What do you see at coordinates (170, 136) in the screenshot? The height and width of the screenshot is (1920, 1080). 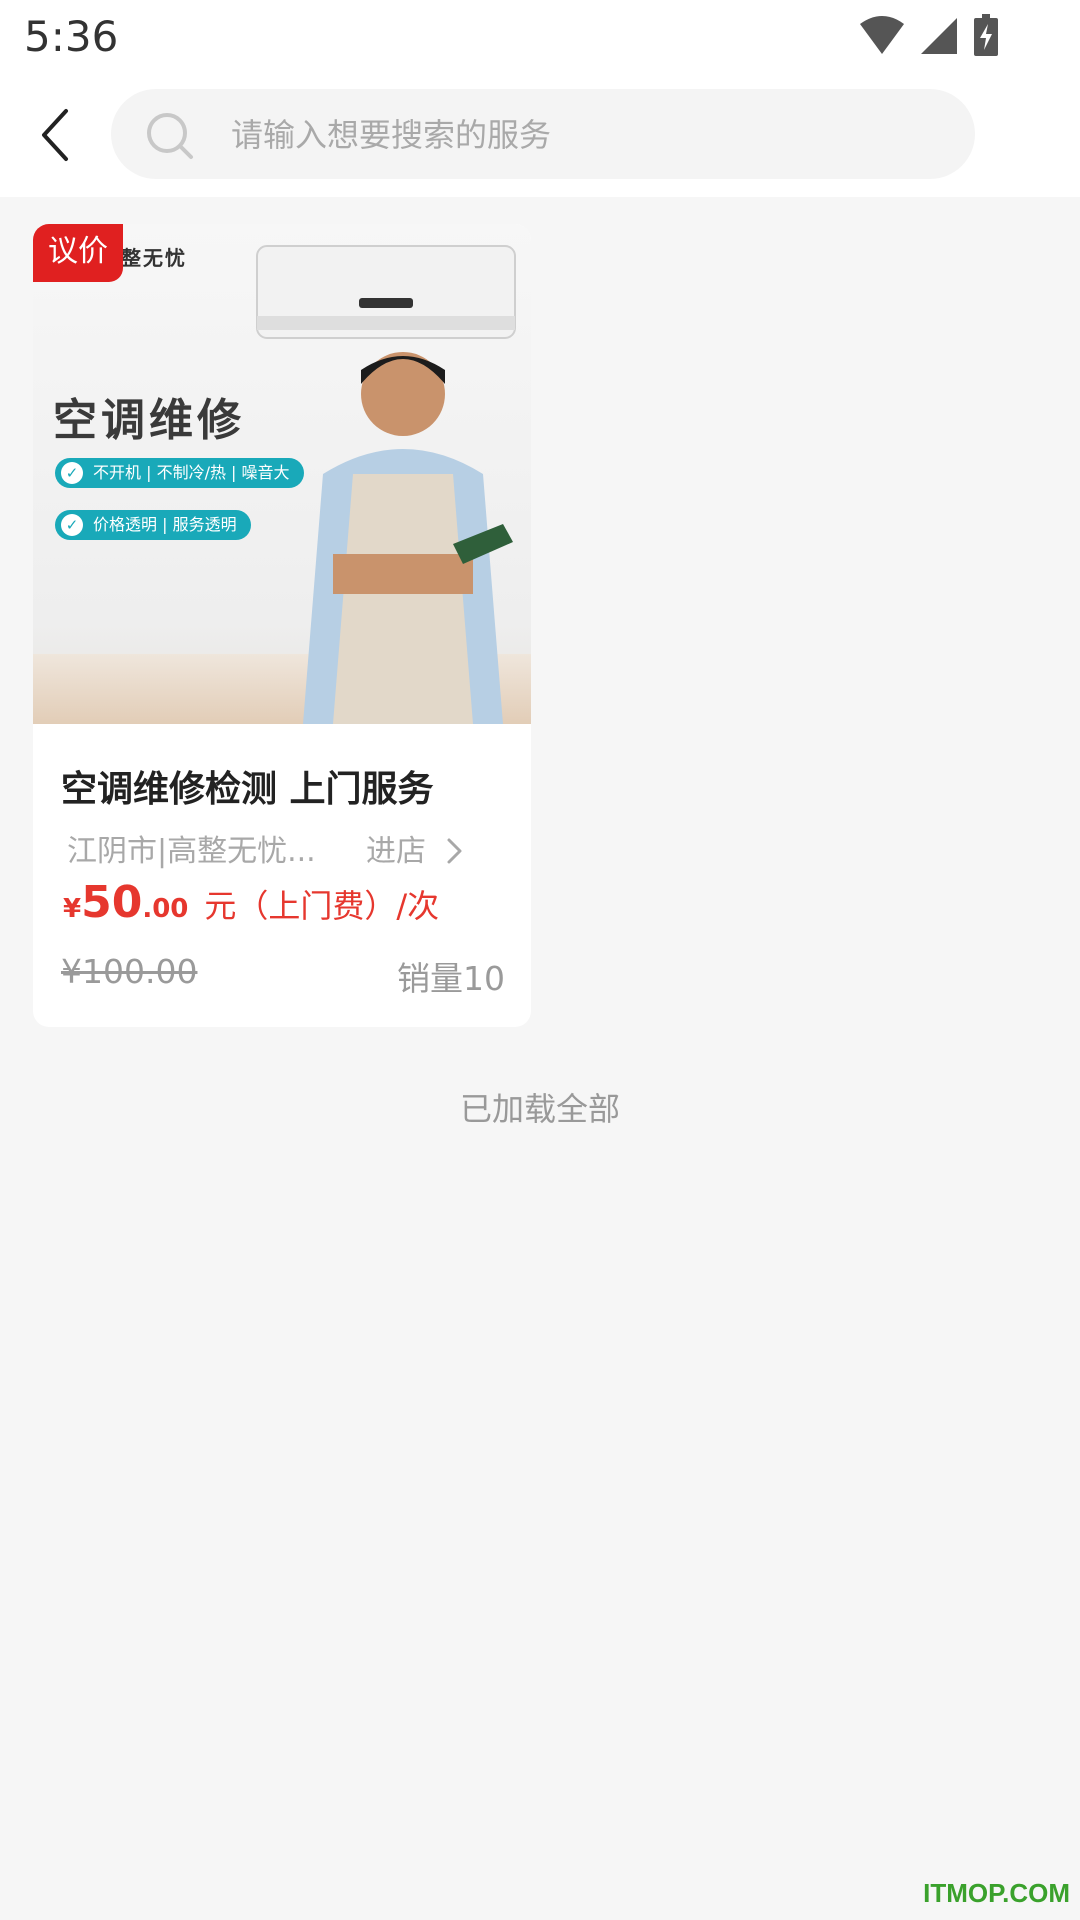 I see `search-icon` at bounding box center [170, 136].